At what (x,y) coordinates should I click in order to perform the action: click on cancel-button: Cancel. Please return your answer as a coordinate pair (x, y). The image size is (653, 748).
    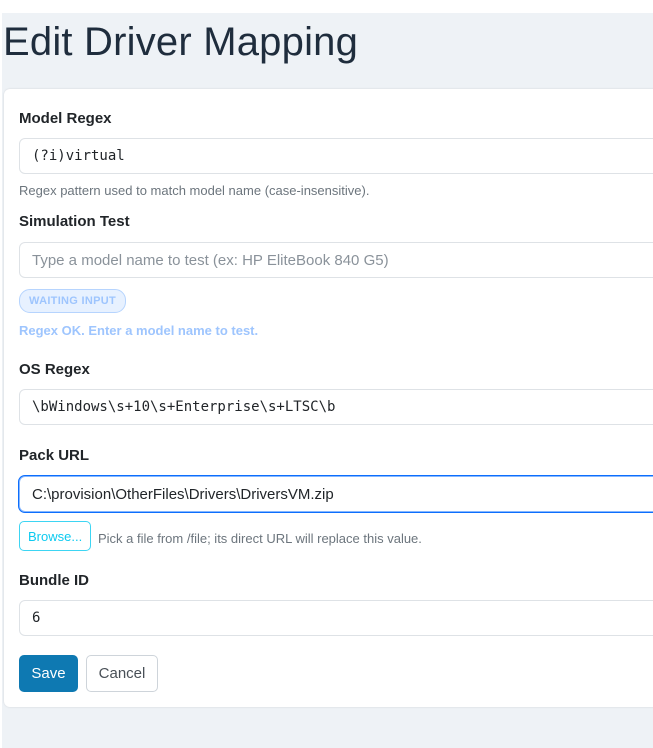
    Looking at the image, I should click on (122, 673).